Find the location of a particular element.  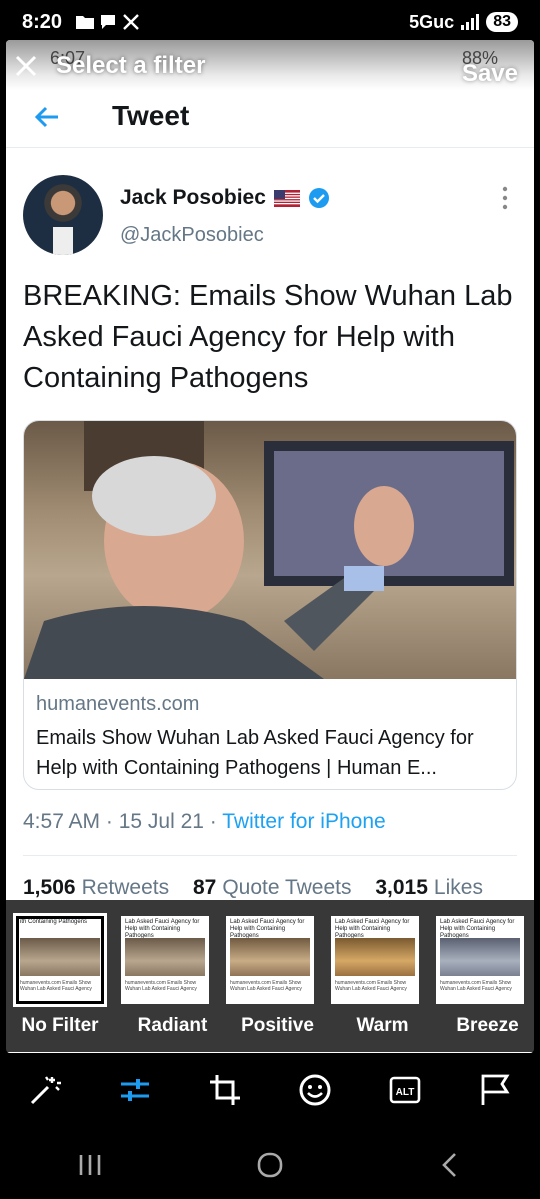

overlay-title: Select a filter is located at coordinates (131, 65).